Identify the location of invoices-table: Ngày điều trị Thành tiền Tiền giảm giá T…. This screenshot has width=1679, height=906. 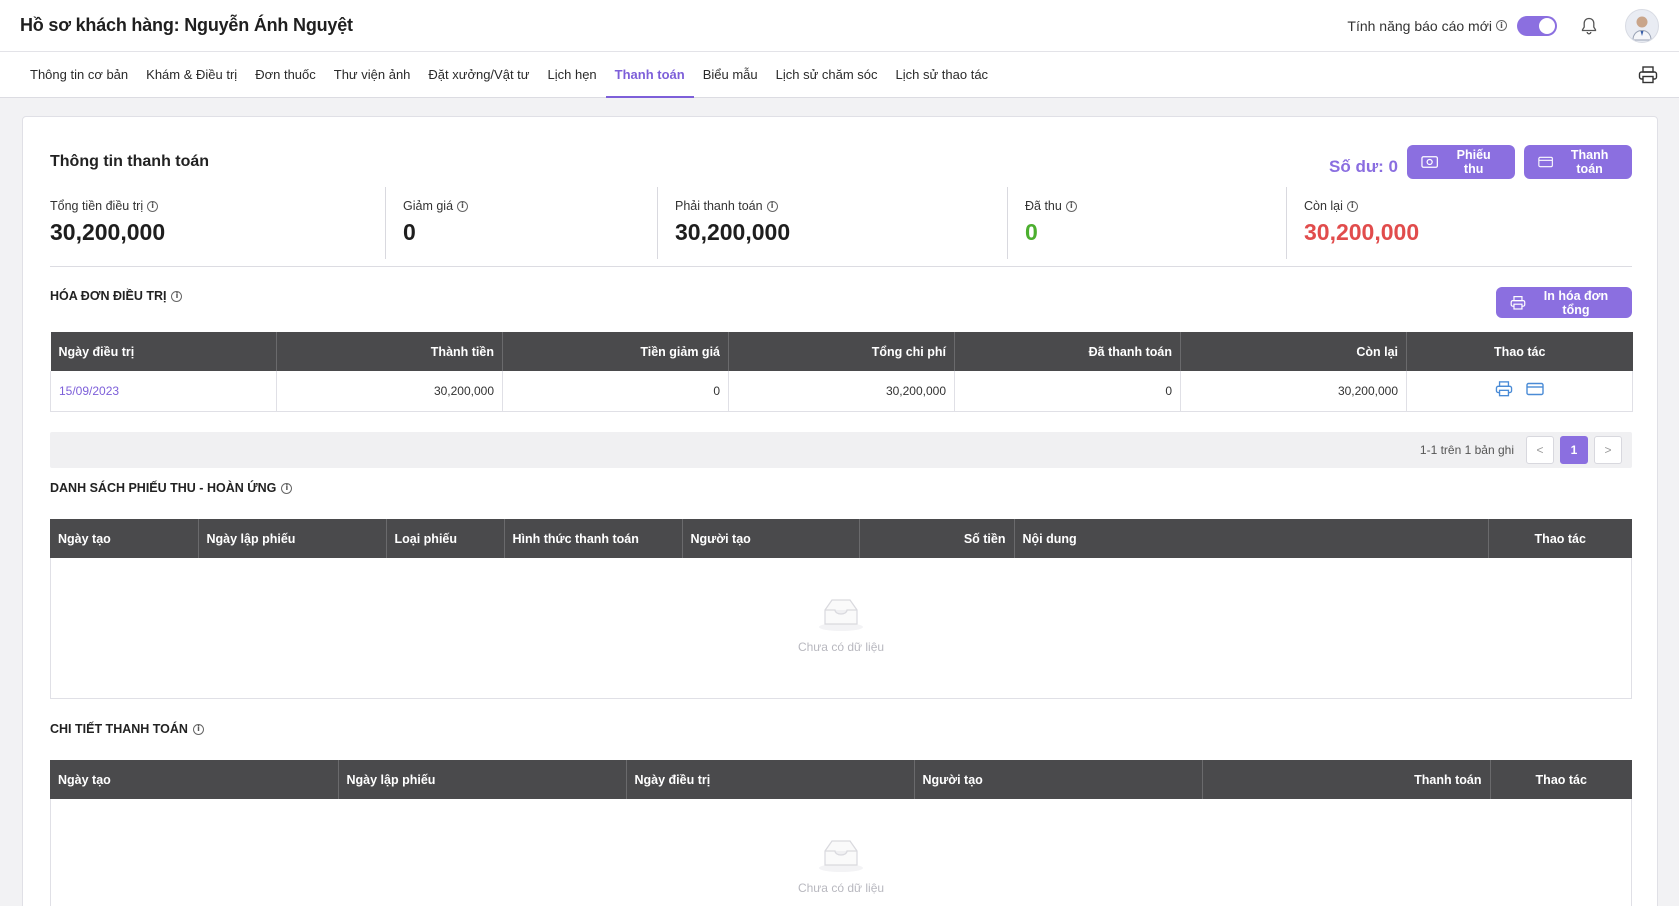
(841, 372).